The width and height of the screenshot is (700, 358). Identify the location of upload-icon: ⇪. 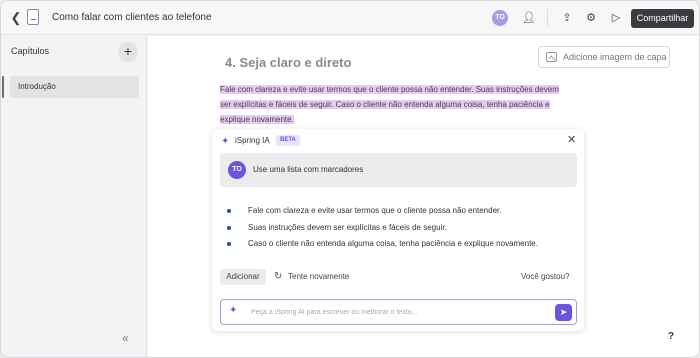
(567, 18).